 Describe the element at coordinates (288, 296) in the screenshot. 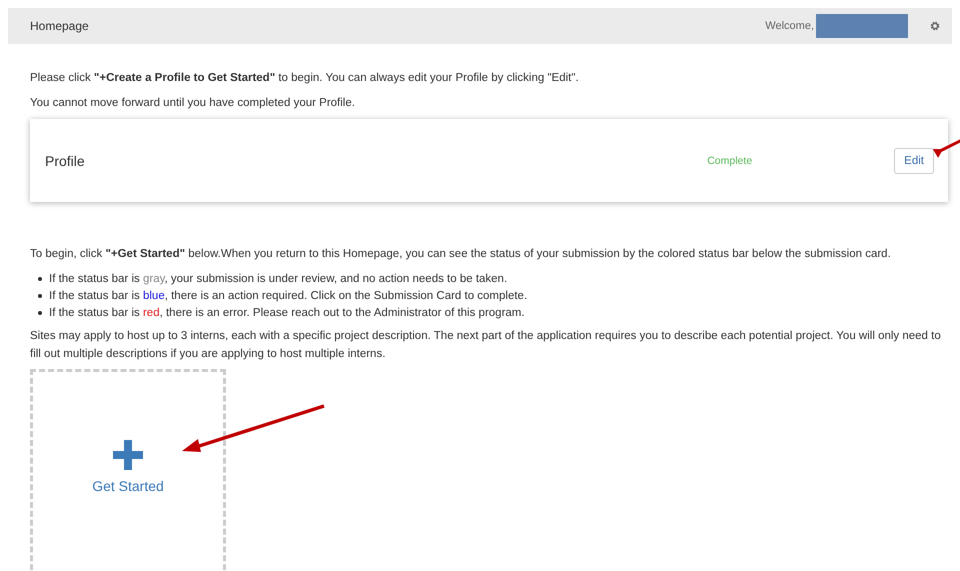

I see `bullet-text: If the status bar is blue, there is an action required. Click on the Submission Card to complete.` at that location.